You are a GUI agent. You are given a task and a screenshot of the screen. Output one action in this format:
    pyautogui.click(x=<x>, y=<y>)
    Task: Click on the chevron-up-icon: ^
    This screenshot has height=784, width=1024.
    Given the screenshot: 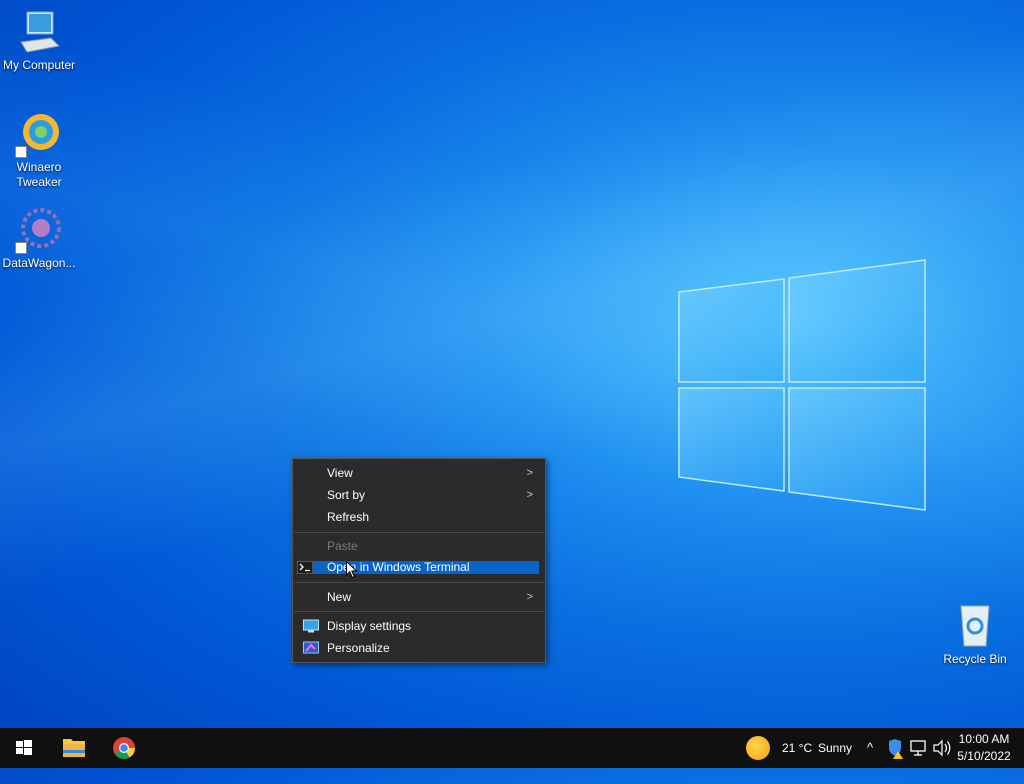 What is the action you would take?
    pyautogui.click(x=870, y=747)
    